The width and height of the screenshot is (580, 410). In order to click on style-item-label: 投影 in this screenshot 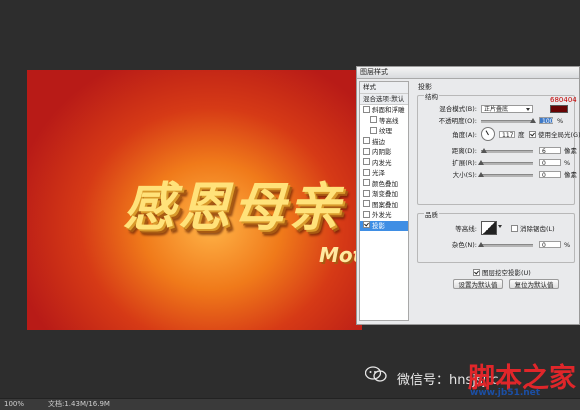, I will do `click(378, 225)`.